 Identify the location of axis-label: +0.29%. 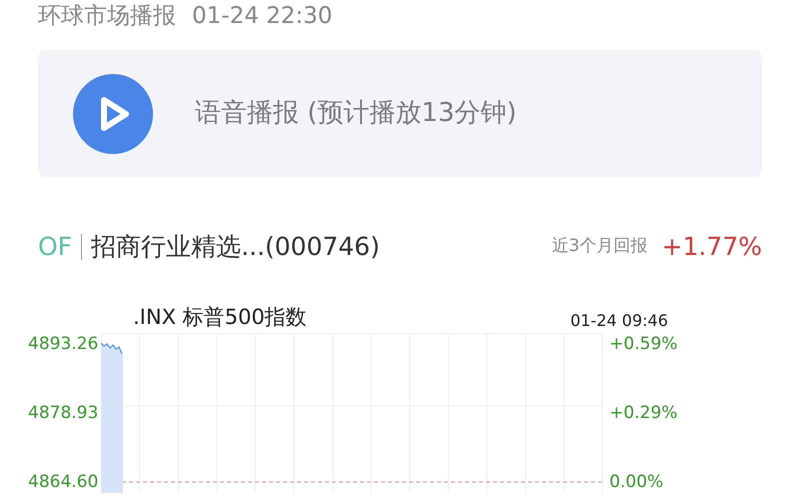
(643, 413).